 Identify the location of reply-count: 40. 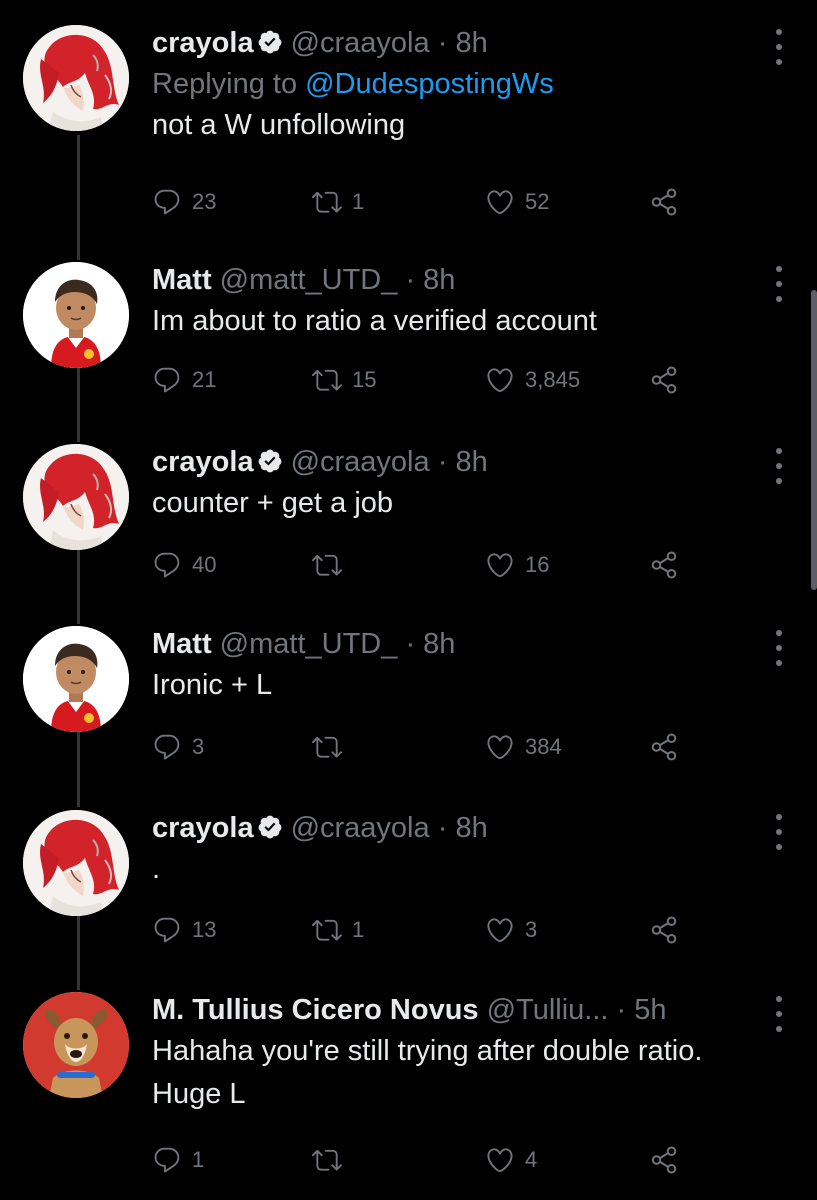
(204, 564).